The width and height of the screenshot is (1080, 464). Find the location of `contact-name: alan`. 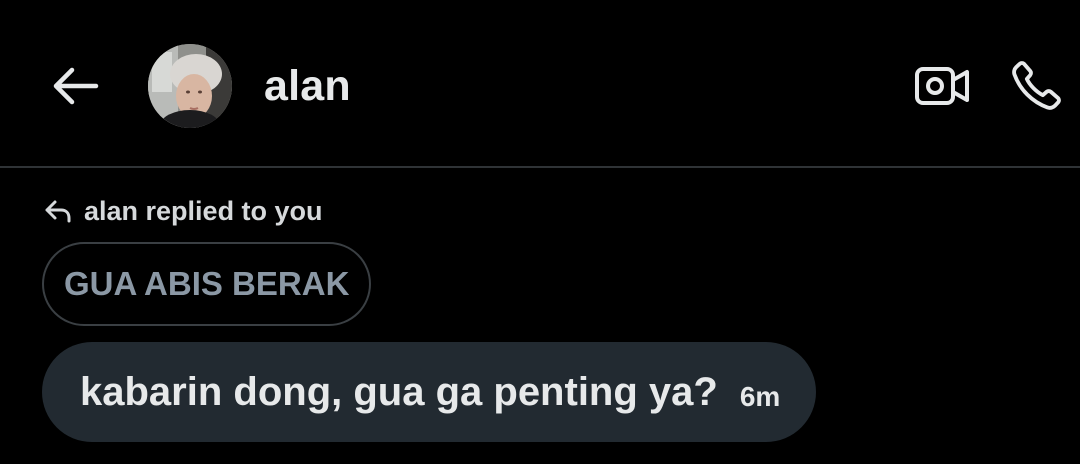

contact-name: alan is located at coordinates (307, 86).